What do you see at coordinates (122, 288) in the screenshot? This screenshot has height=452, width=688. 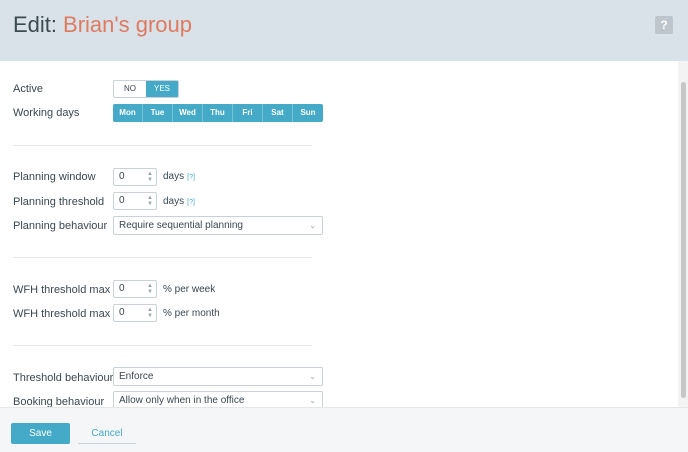 I see `wfh-week-value: 0` at bounding box center [122, 288].